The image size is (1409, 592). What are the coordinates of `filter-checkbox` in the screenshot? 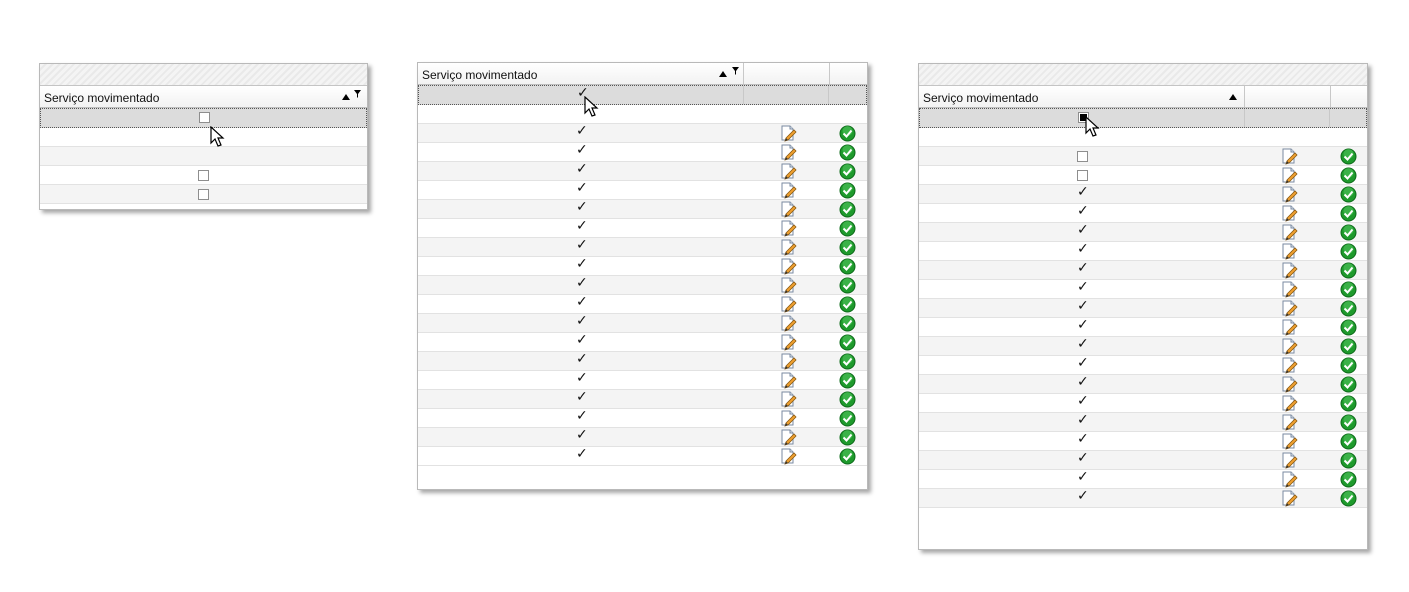 It's located at (204, 117).